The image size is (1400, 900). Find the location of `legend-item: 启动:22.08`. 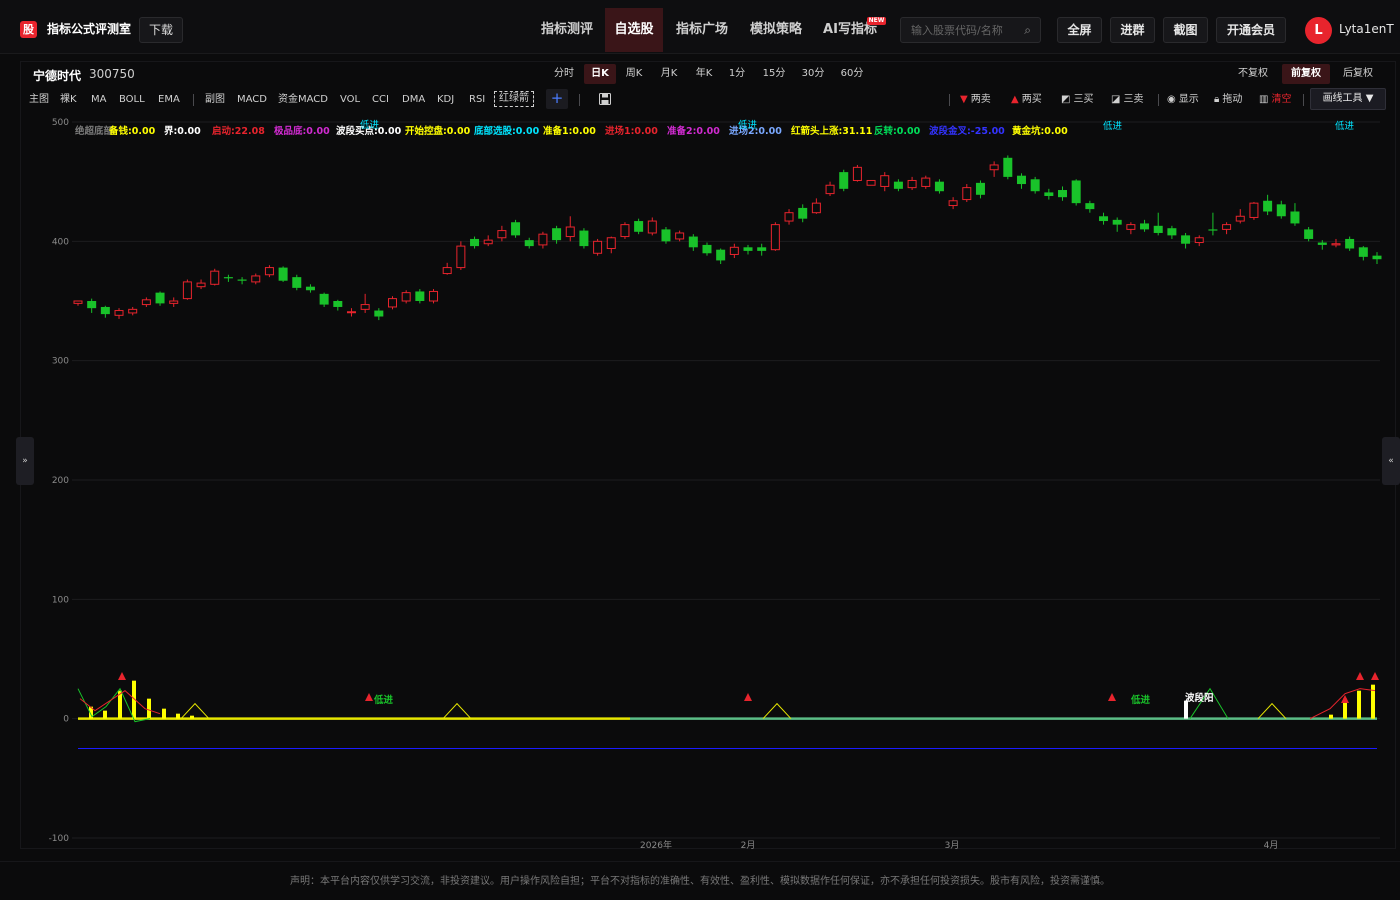

legend-item: 启动:22.08 is located at coordinates (238, 131).